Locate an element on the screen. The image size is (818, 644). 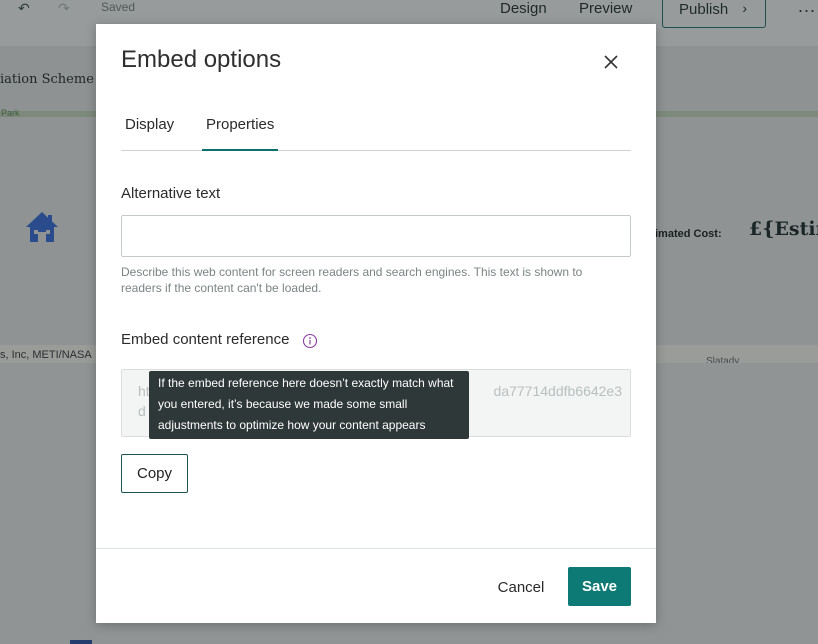
design-tab: Design is located at coordinates (523, 8).